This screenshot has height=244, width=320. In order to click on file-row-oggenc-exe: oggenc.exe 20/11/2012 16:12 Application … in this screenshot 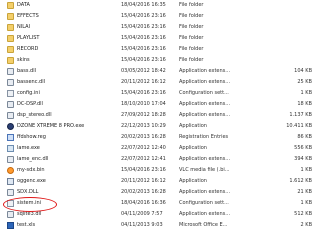, I will do `click(160, 181)`.